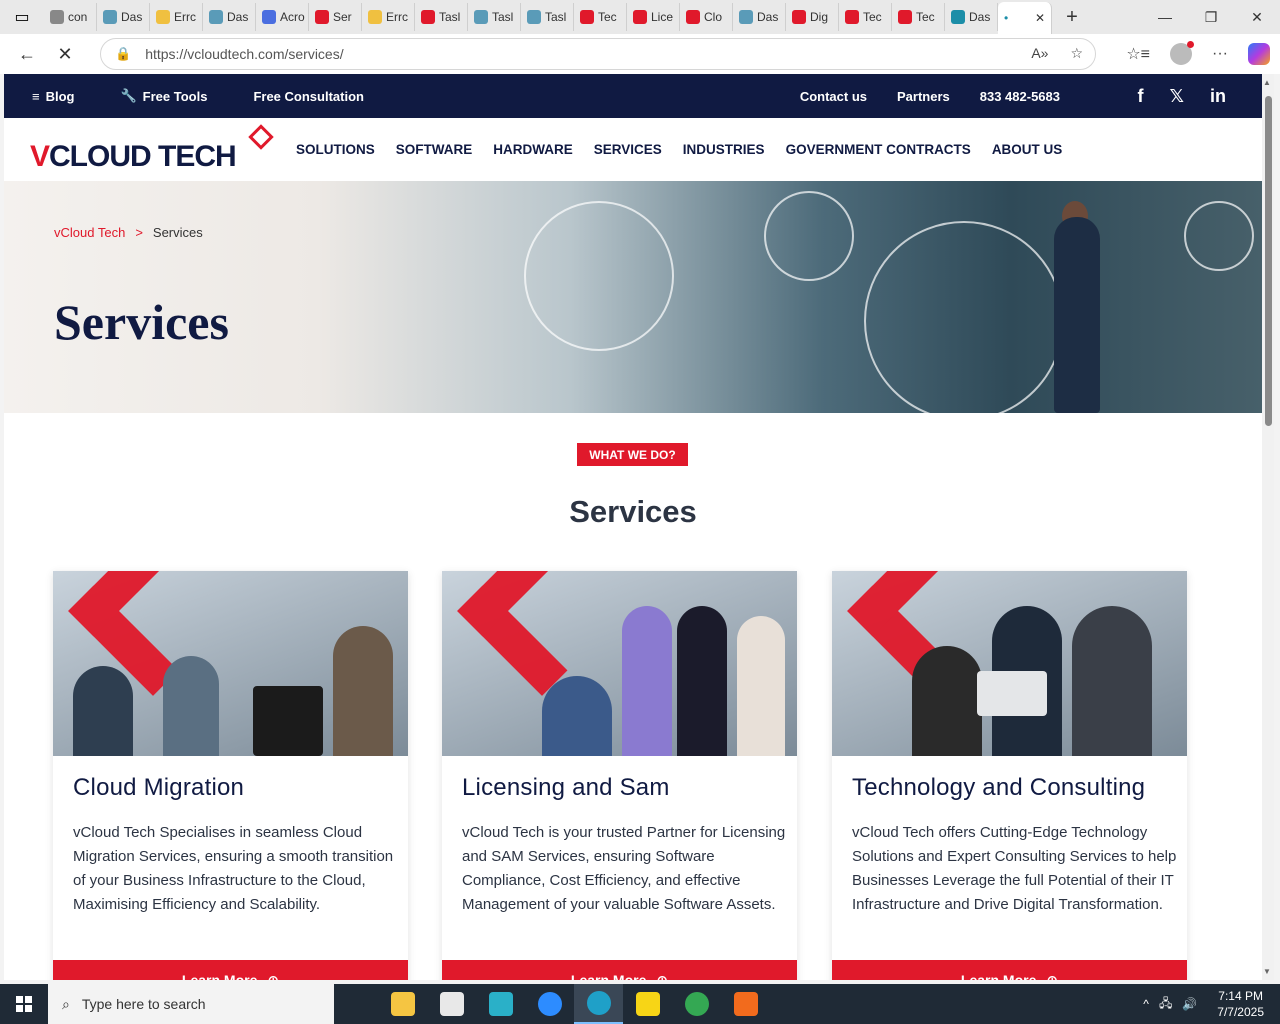 Image resolution: width=1280 pixels, height=1024 pixels. I want to click on back-button: ←, so click(27, 54).